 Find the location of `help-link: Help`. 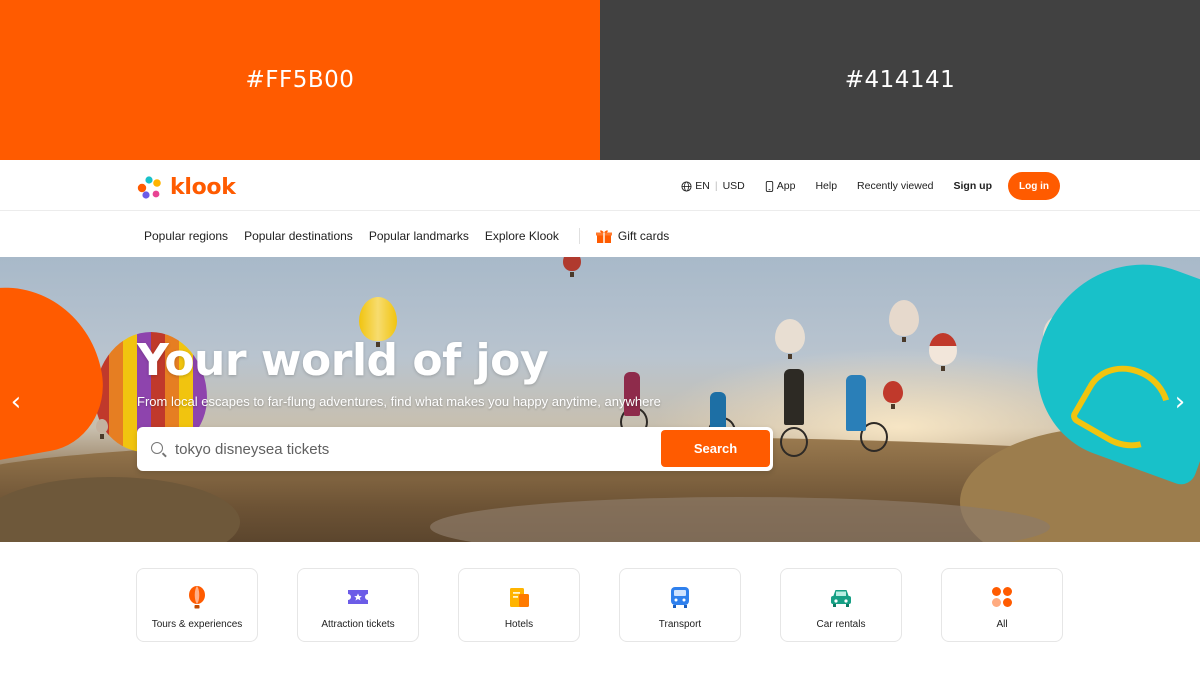

help-link: Help is located at coordinates (826, 186).